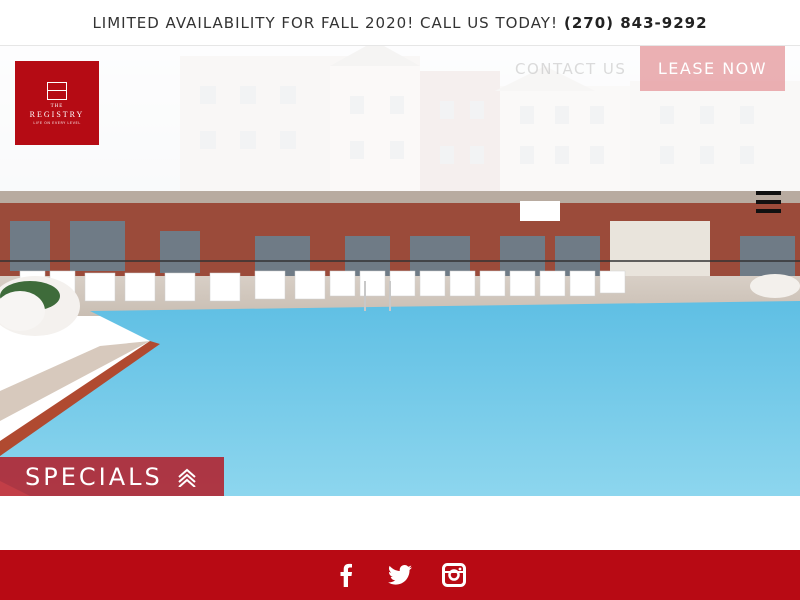 Image resolution: width=800 pixels, height=600 pixels. Describe the element at coordinates (570, 69) in the screenshot. I see `nav-contact-link: CONTACT US` at that location.